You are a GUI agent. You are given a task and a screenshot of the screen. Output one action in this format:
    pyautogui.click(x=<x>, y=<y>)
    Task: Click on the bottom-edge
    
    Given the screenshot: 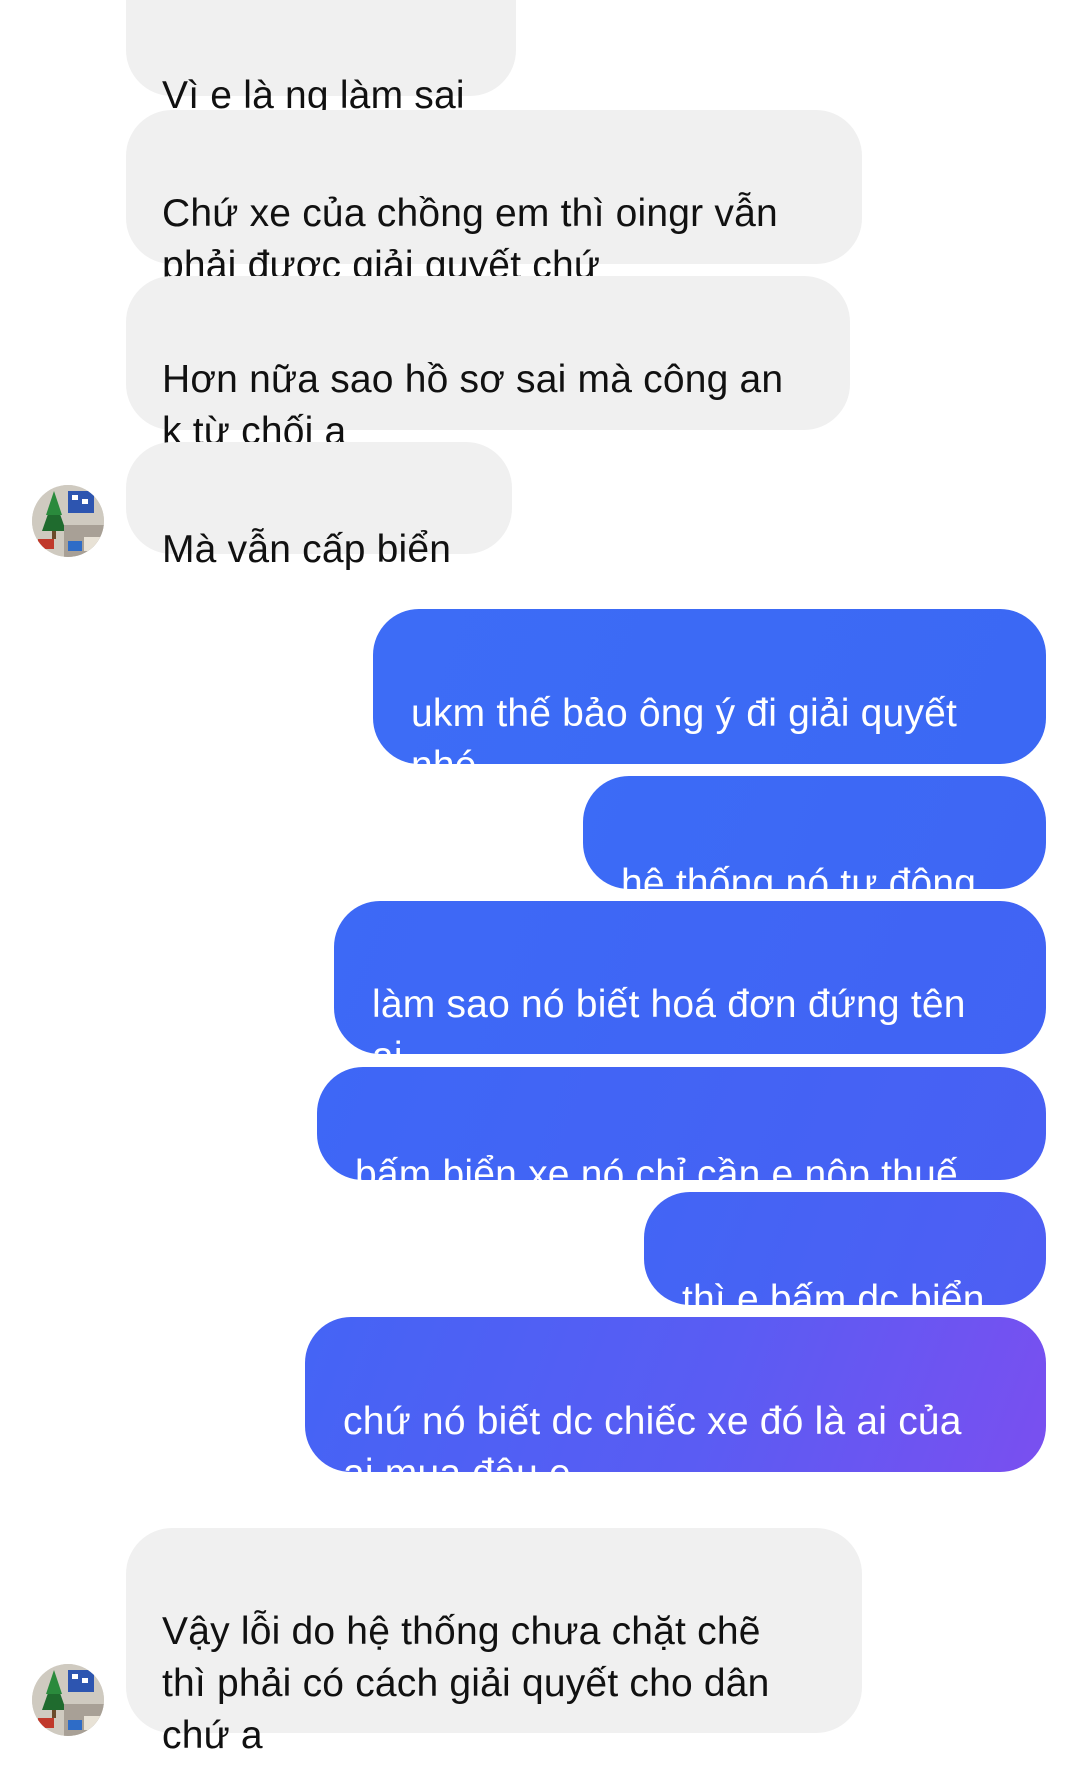 What is the action you would take?
    pyautogui.click(x=540, y=1769)
    